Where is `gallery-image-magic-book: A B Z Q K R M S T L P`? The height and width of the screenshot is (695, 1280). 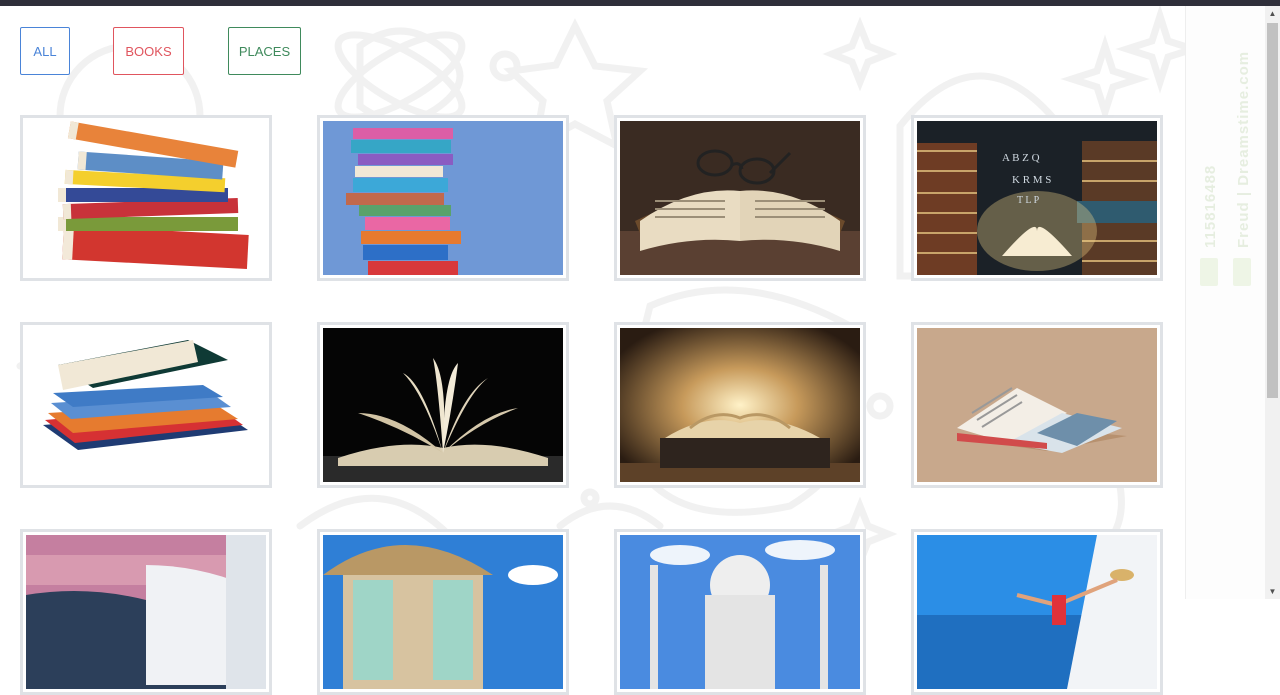
gallery-image-magic-book: A B Z Q K R M S T L P is located at coordinates (1037, 198).